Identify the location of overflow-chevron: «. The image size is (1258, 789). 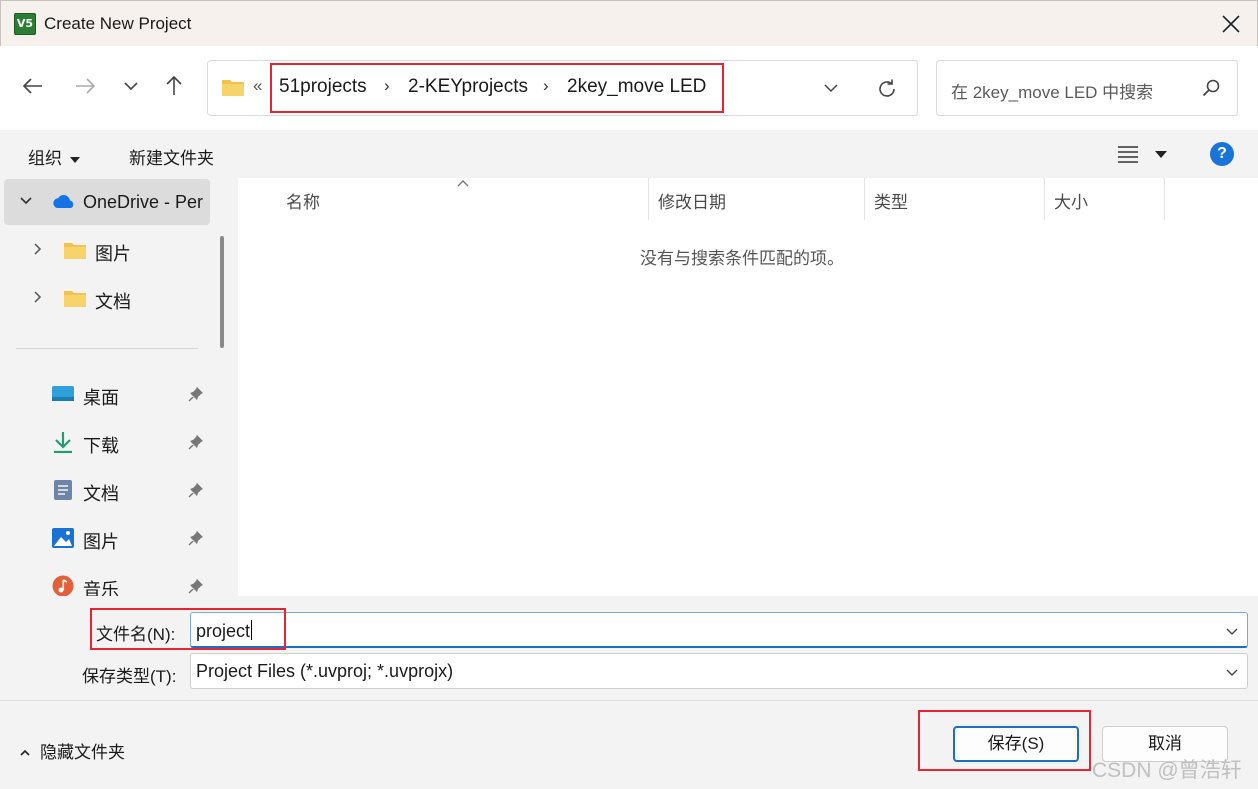
(257, 86).